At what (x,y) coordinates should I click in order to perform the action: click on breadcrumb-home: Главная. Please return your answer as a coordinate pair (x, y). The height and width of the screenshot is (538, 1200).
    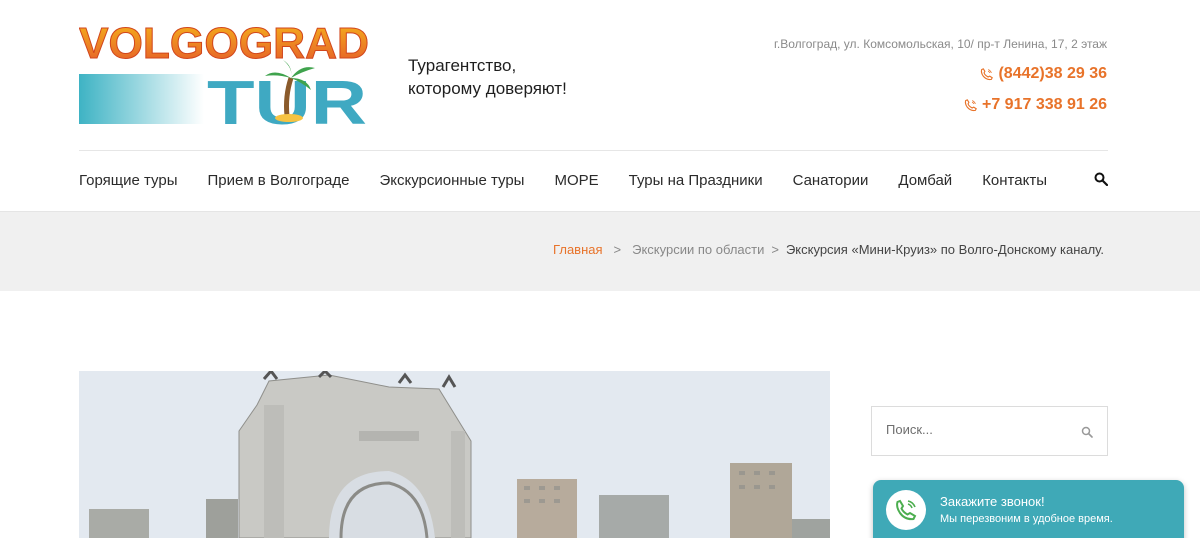
    Looking at the image, I should click on (577, 249).